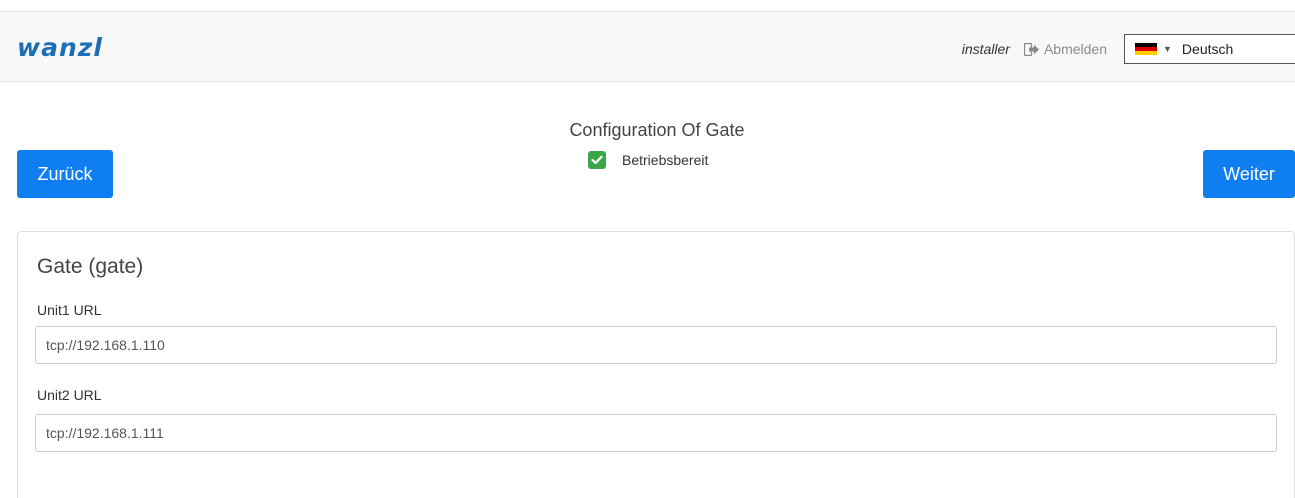 The image size is (1295, 498). I want to click on wanzl-logo: wanzl, so click(60, 47).